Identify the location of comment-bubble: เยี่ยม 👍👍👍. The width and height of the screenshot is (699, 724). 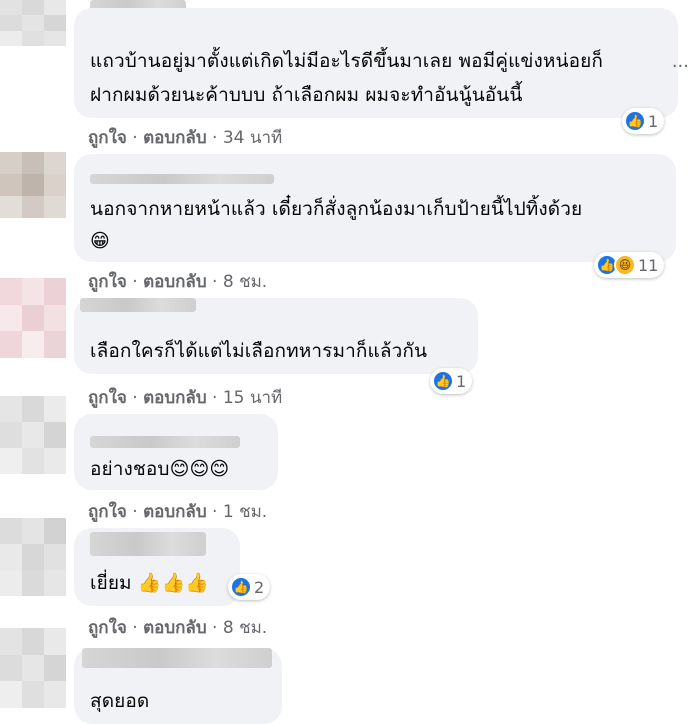
(157, 567).